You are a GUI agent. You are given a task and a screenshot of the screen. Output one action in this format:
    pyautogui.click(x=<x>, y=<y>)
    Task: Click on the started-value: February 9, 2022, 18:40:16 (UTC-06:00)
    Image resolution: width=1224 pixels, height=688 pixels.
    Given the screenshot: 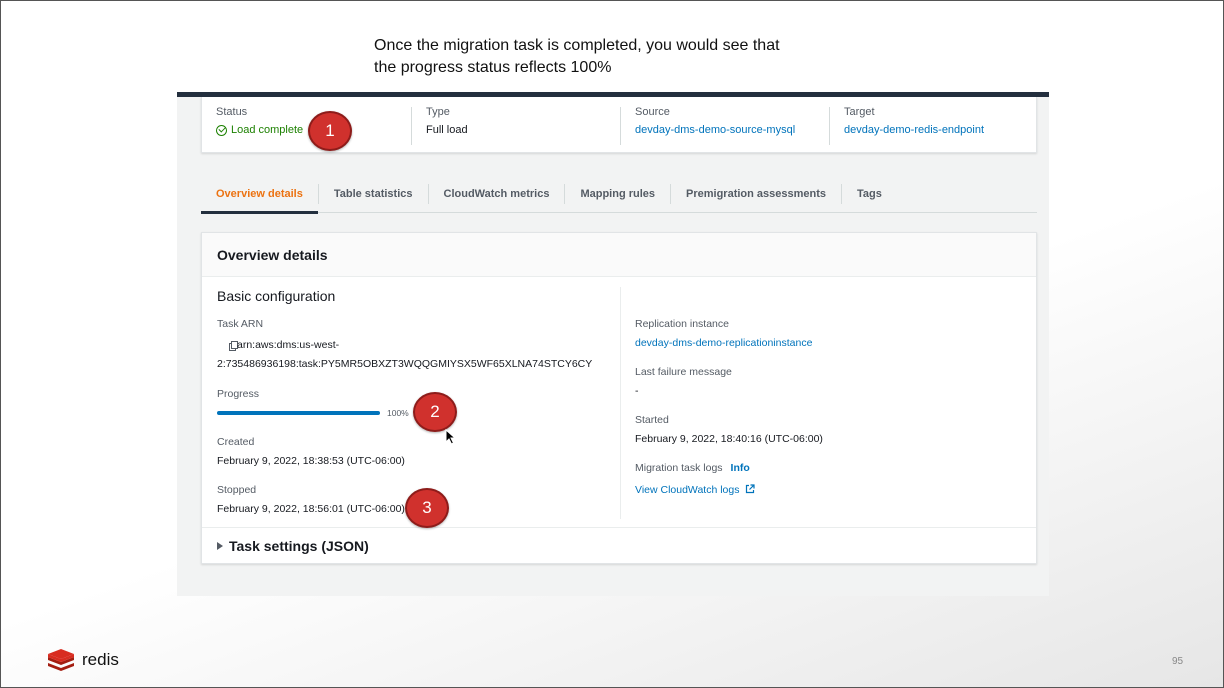 What is the action you would take?
    pyautogui.click(x=729, y=439)
    